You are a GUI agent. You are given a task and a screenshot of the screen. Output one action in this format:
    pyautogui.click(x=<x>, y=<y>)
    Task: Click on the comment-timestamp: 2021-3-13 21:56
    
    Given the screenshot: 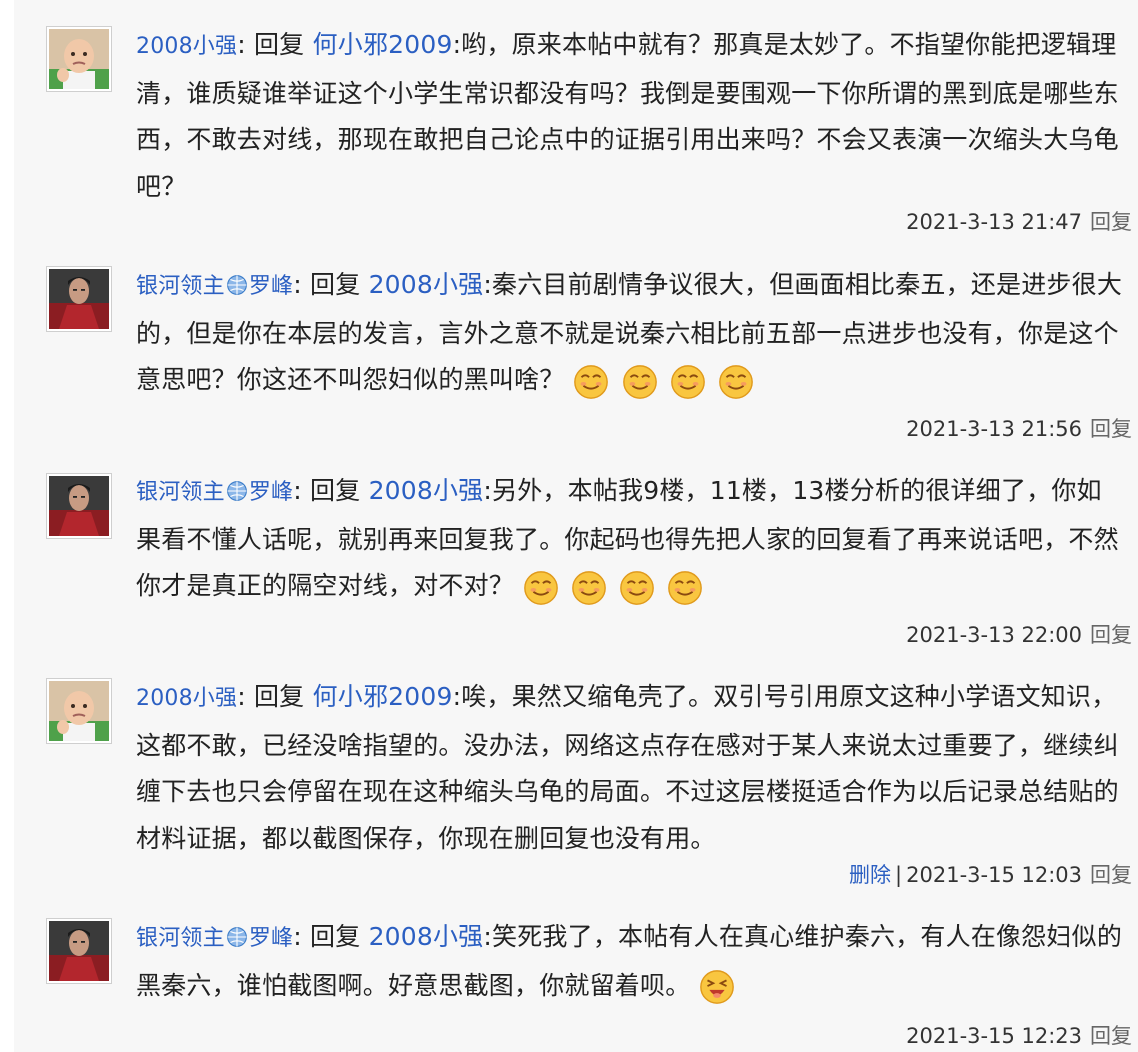 What is the action you would take?
    pyautogui.click(x=994, y=429)
    